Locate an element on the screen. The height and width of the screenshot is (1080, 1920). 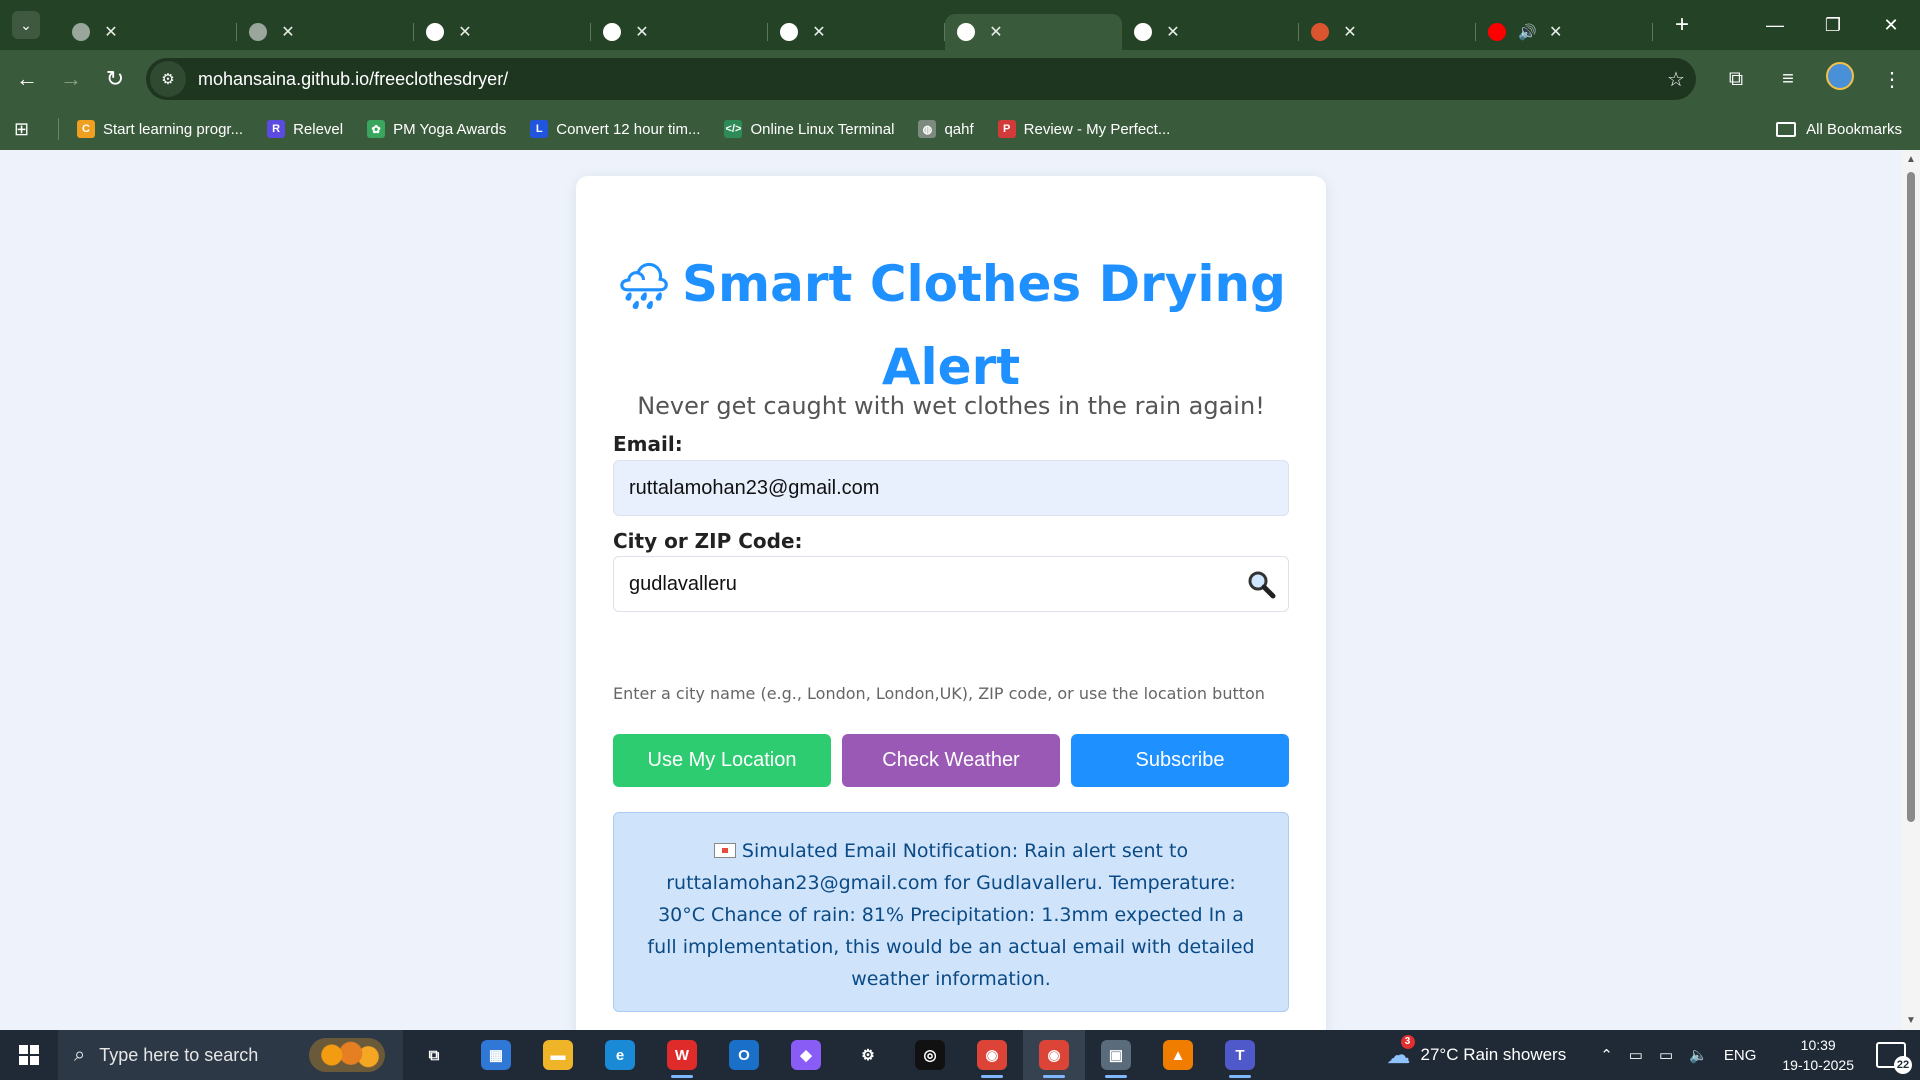
bookmark-item: R Relevel is located at coordinates (305, 129).